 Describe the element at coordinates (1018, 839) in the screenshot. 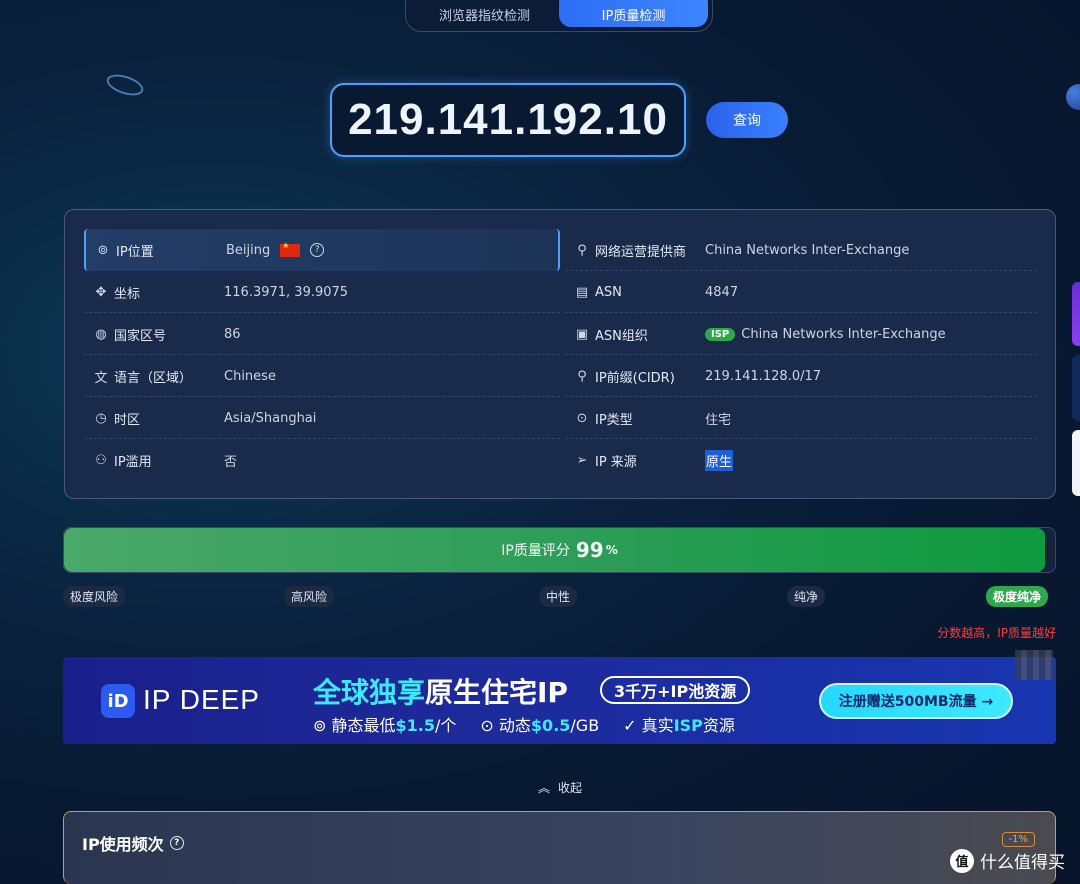

I see `frequency-percent-badge: -1%` at that location.